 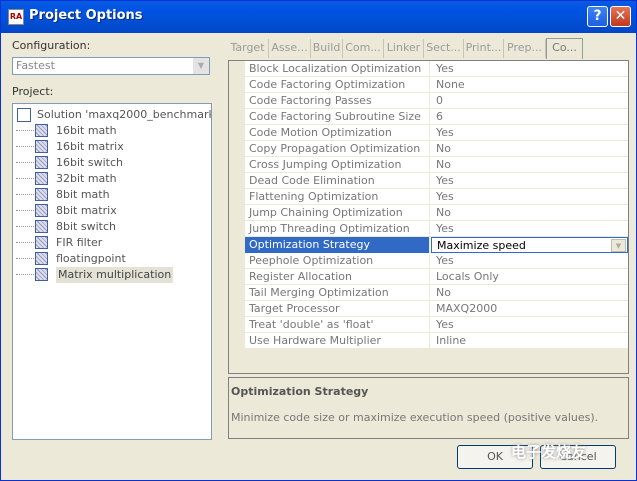 What do you see at coordinates (112, 243) in the screenshot?
I see `tree-item-project: FIR filter` at bounding box center [112, 243].